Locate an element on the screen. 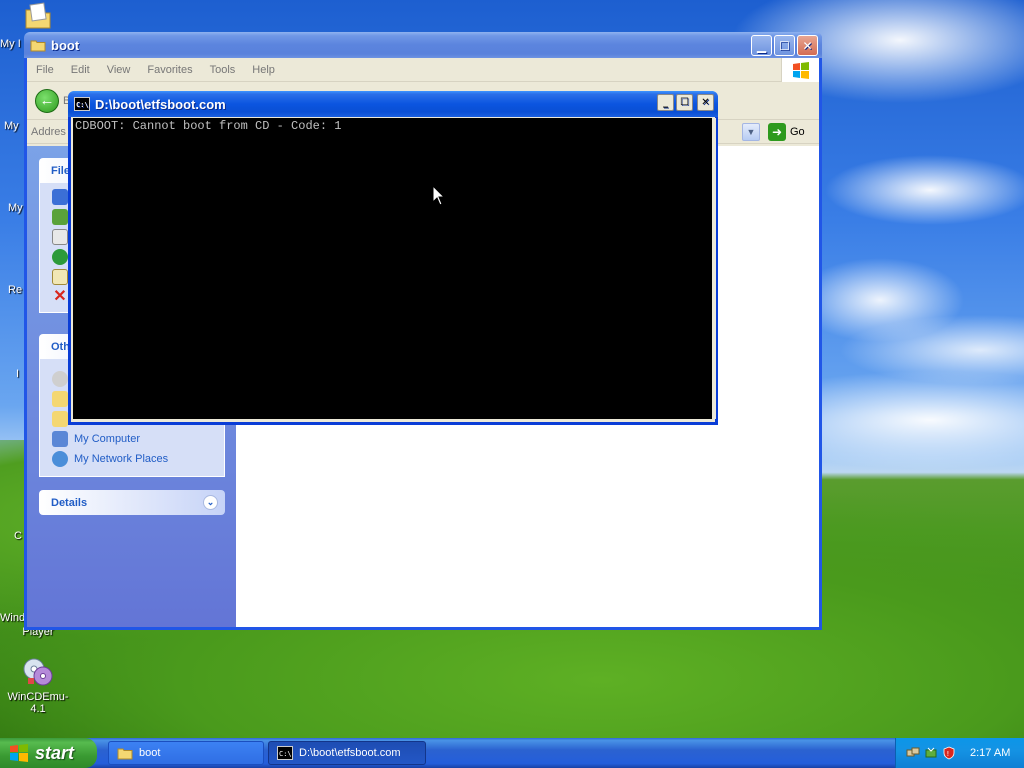  back-button: ← is located at coordinates (47, 100).